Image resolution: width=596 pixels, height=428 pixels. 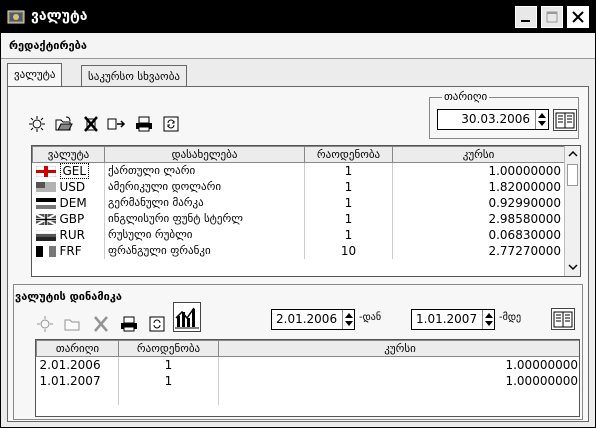 I want to click on title-bar: ვალუტა, so click(x=298, y=17).